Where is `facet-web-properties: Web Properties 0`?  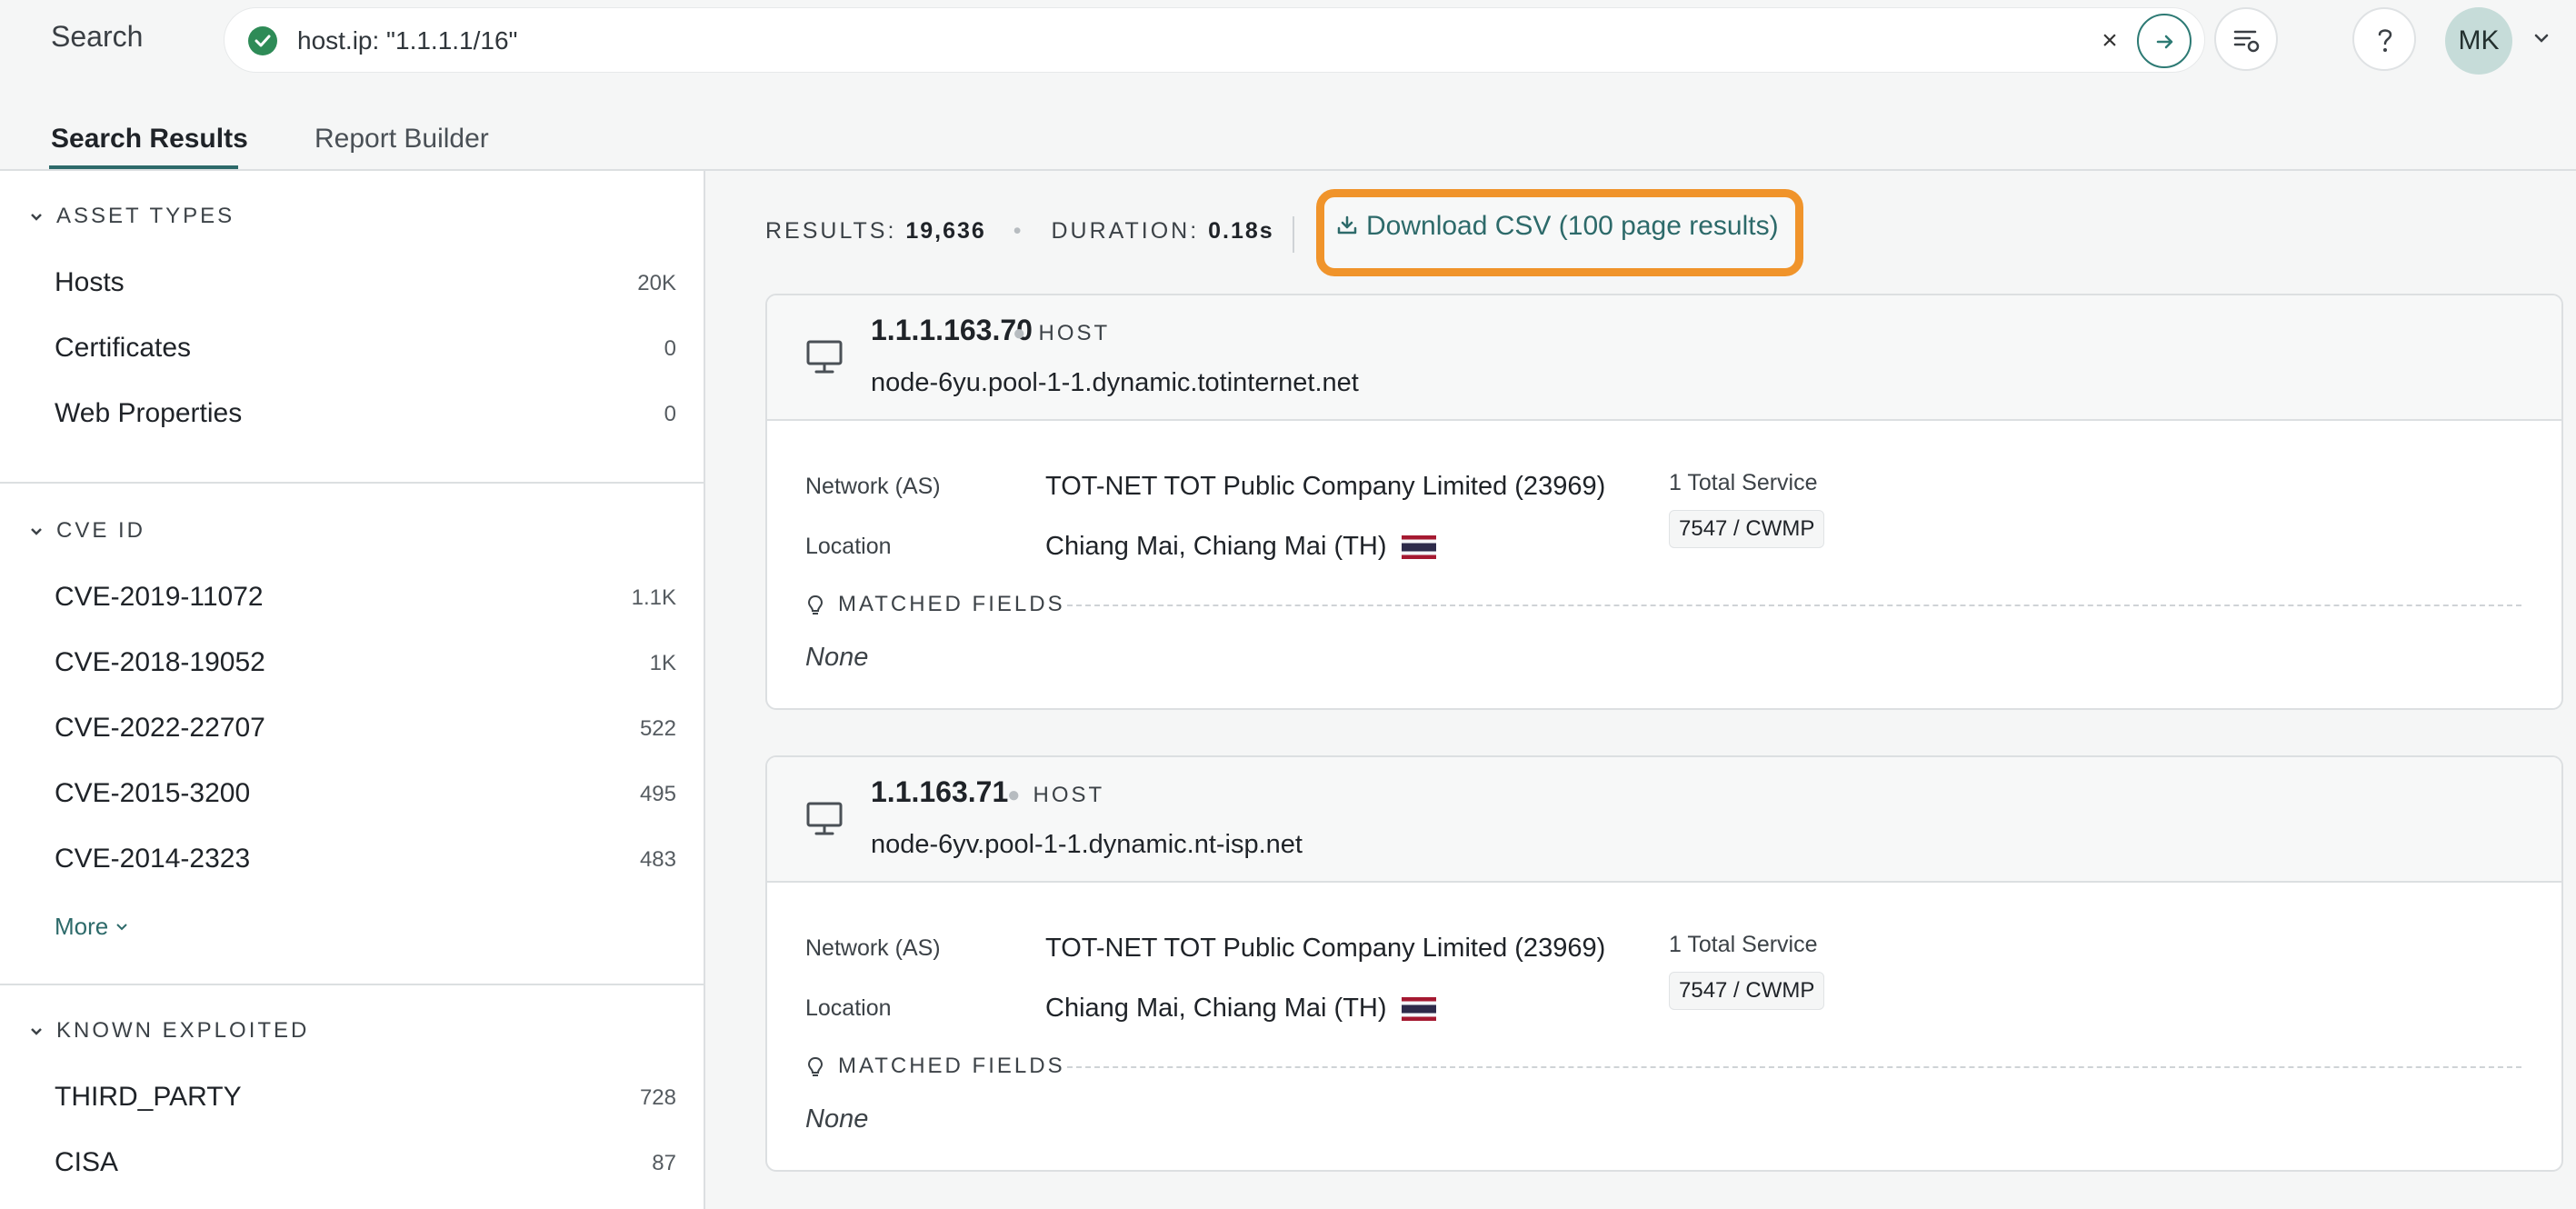
facet-web-properties: Web Properties 0 is located at coordinates (365, 413).